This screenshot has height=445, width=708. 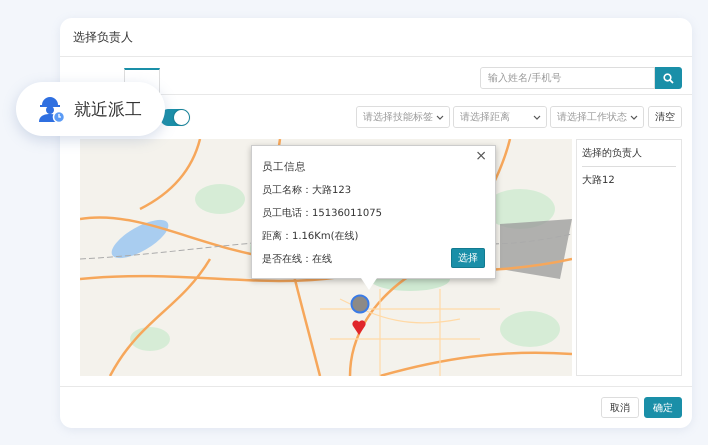 I want to click on close-button: ×, so click(x=481, y=156).